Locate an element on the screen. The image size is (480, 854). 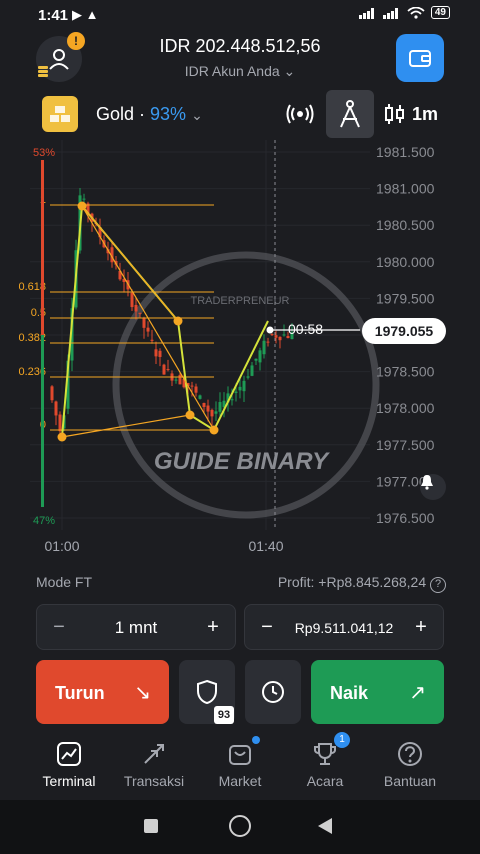
y-tick-label: 1978.500 is located at coordinates (405, 372).